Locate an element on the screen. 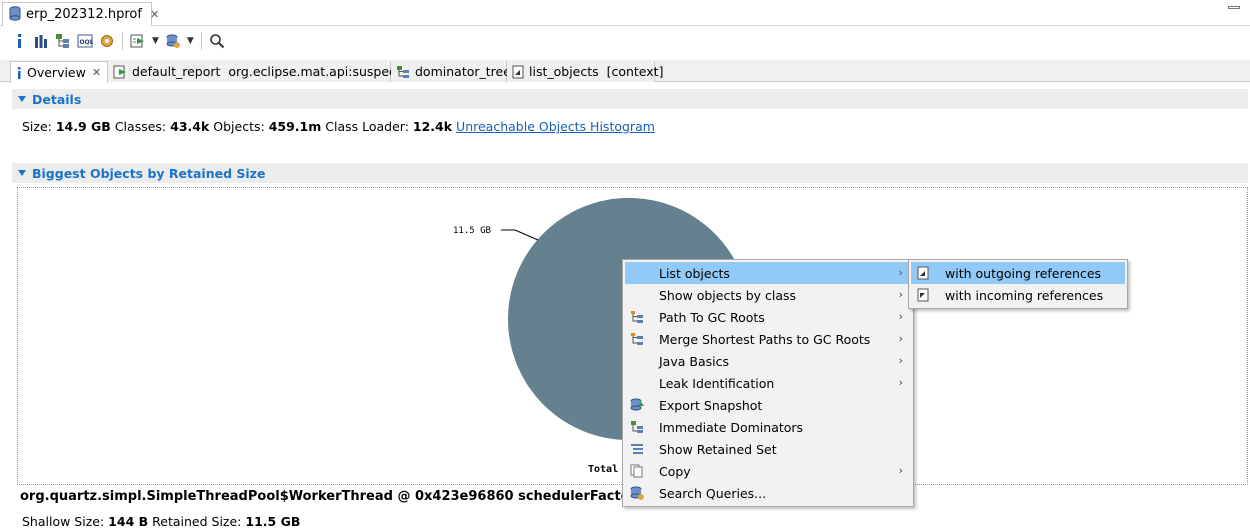 This screenshot has width=1250, height=532. query-browser-icon is located at coordinates (173, 41).